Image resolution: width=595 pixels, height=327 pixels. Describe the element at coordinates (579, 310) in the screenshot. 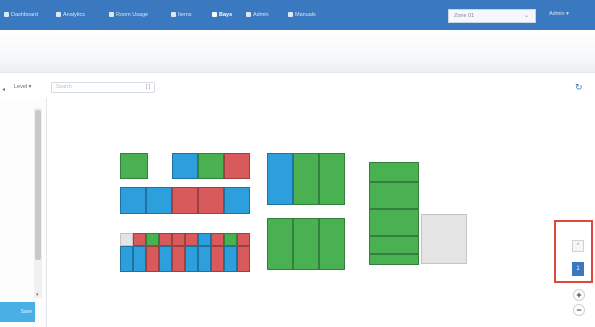

I see `zoom-out-button: −` at that location.